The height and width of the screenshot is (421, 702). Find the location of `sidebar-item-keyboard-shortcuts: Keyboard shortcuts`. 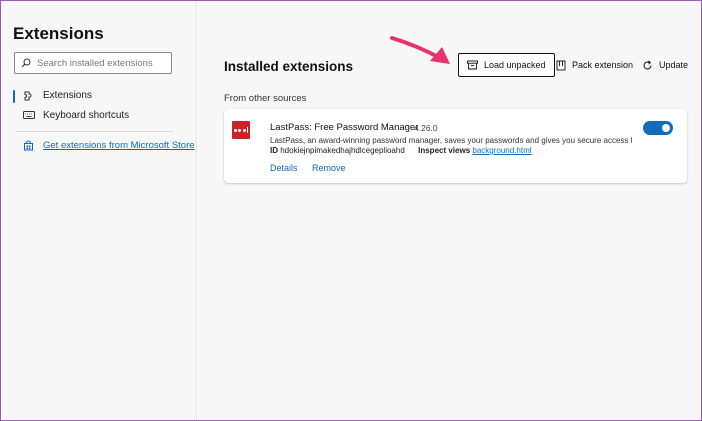

sidebar-item-keyboard-shortcuts: Keyboard shortcuts is located at coordinates (98, 116).